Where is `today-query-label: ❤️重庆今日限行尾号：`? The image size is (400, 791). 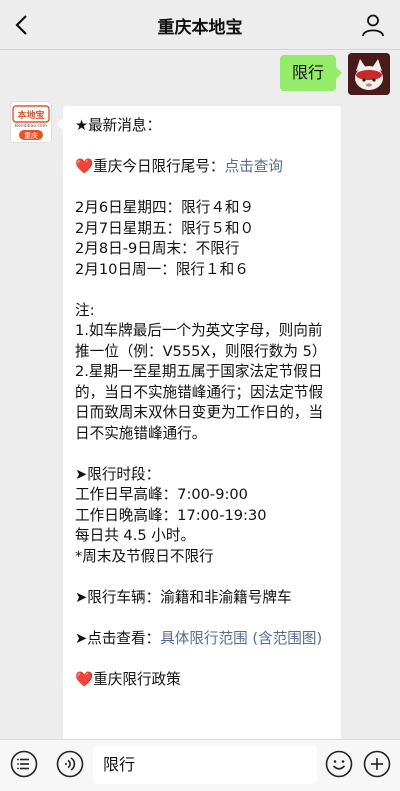 today-query-label: ❤️重庆今日限行尾号： is located at coordinates (150, 166).